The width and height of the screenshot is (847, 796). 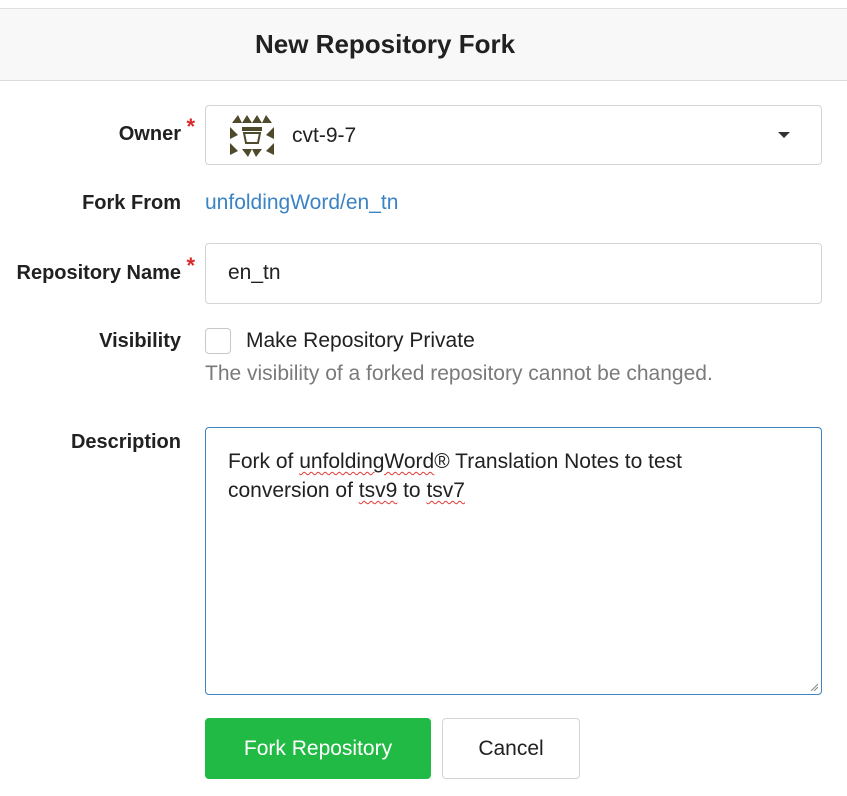 I want to click on description-label: Description, so click(x=125, y=442).